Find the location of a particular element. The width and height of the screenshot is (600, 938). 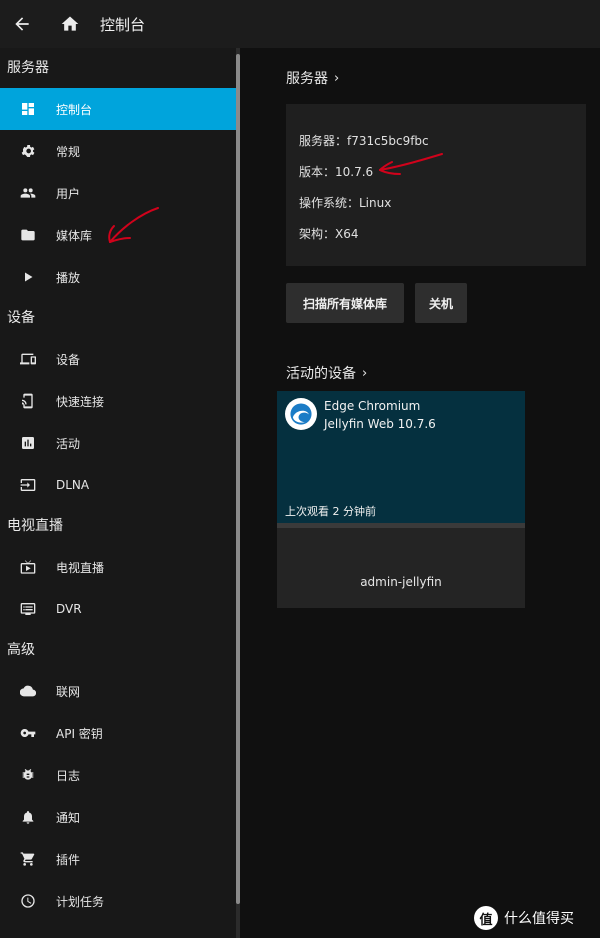

cloud-icon is located at coordinates (28, 691).